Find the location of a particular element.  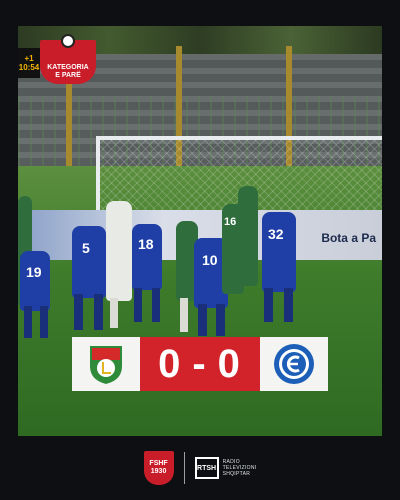

match-clock: +1 10:54 is located at coordinates (29, 63).